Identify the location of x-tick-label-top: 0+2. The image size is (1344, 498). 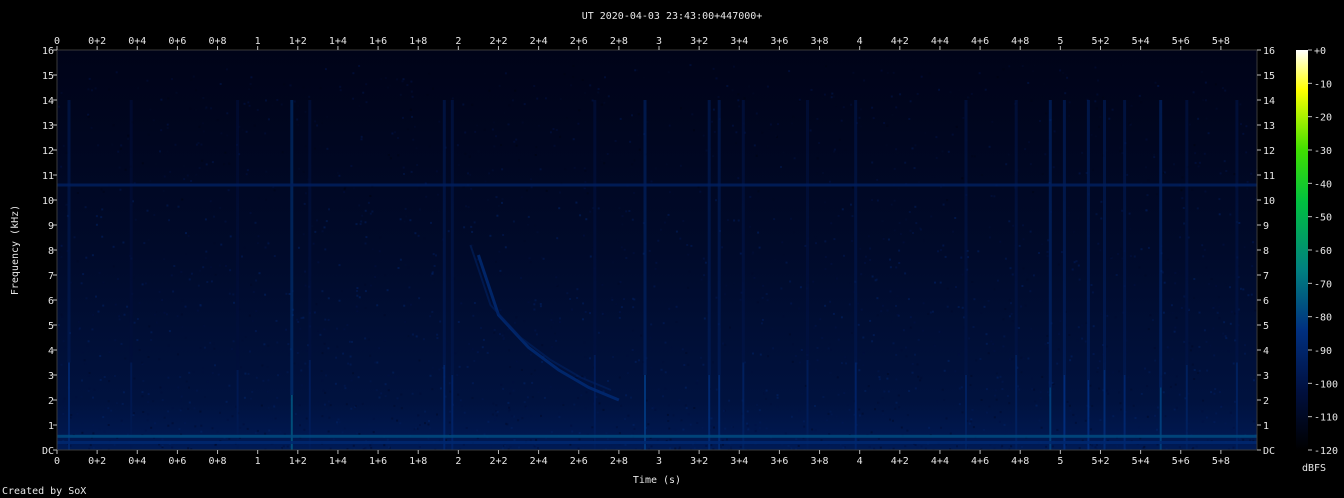
(97, 41).